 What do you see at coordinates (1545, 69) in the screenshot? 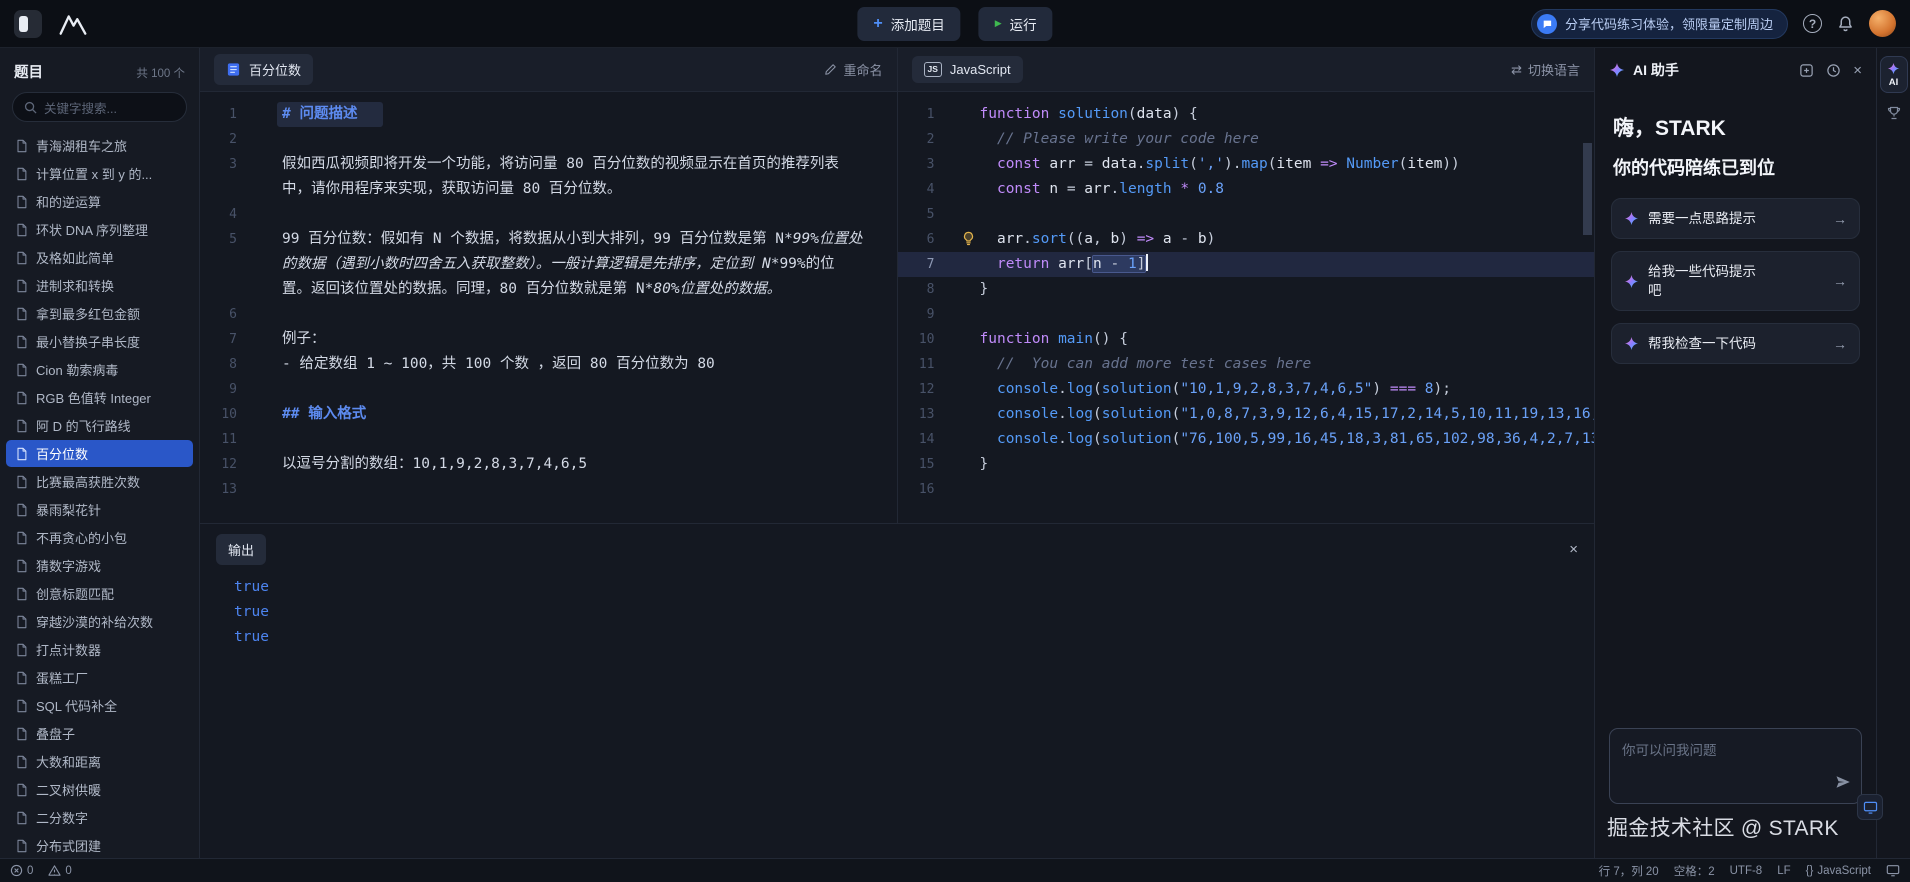
I see `switch-language-button: ⇄ 切换语言` at bounding box center [1545, 69].